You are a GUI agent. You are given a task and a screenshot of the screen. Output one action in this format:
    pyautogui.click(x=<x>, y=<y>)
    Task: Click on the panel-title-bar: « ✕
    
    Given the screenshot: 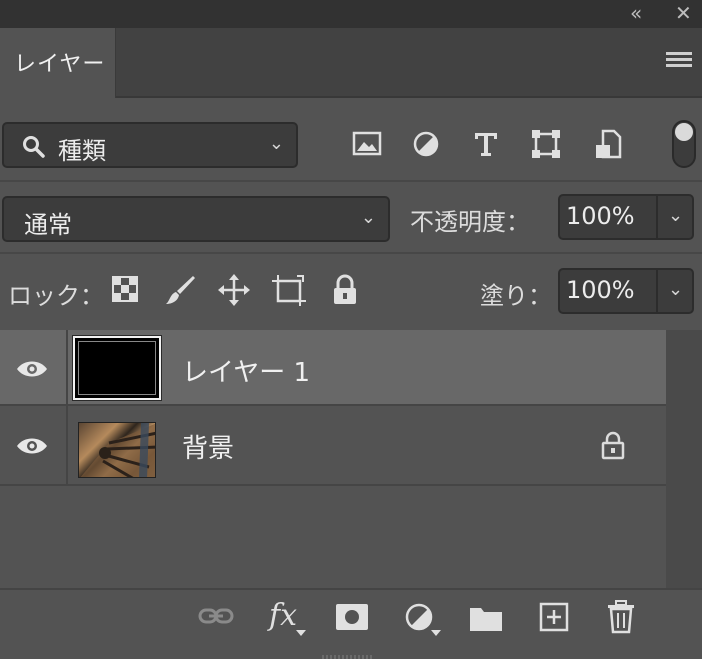 What is the action you would take?
    pyautogui.click(x=351, y=14)
    